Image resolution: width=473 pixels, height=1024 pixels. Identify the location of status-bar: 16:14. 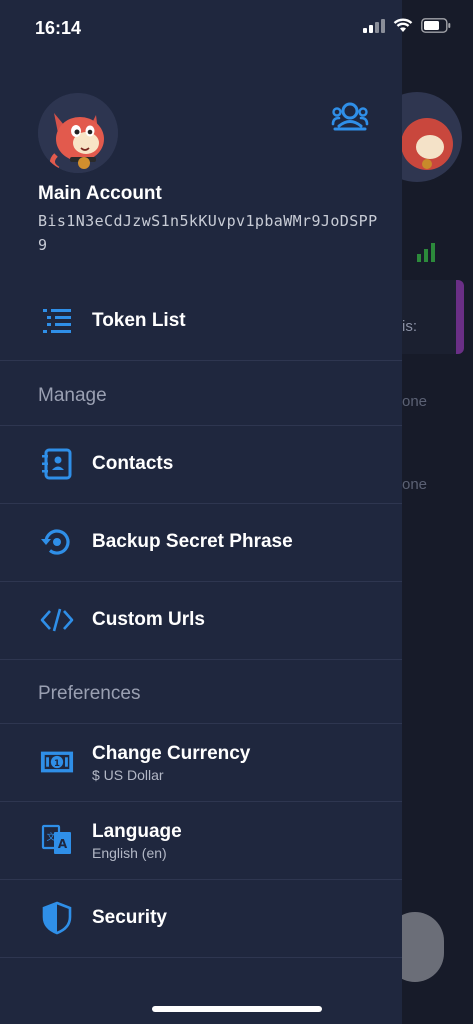
(236, 29).